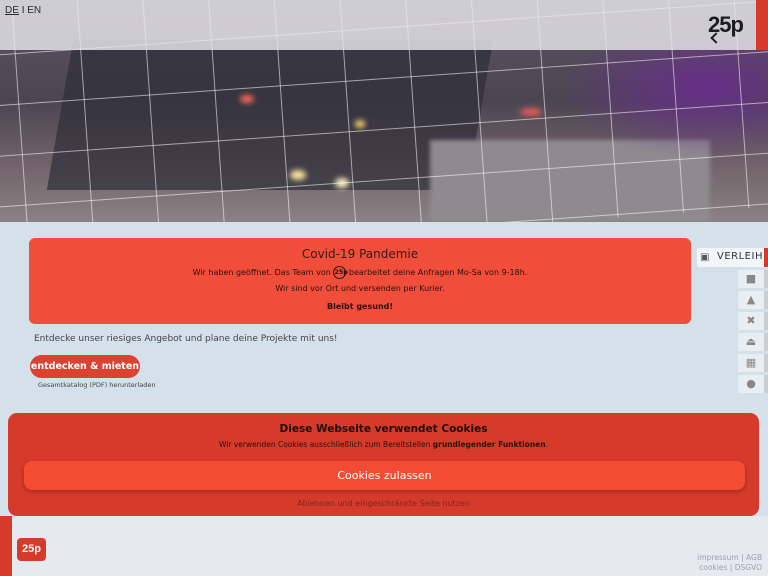 This screenshot has height=576, width=768. What do you see at coordinates (12, 10) in the screenshot?
I see `lang-de-link: DE` at bounding box center [12, 10].